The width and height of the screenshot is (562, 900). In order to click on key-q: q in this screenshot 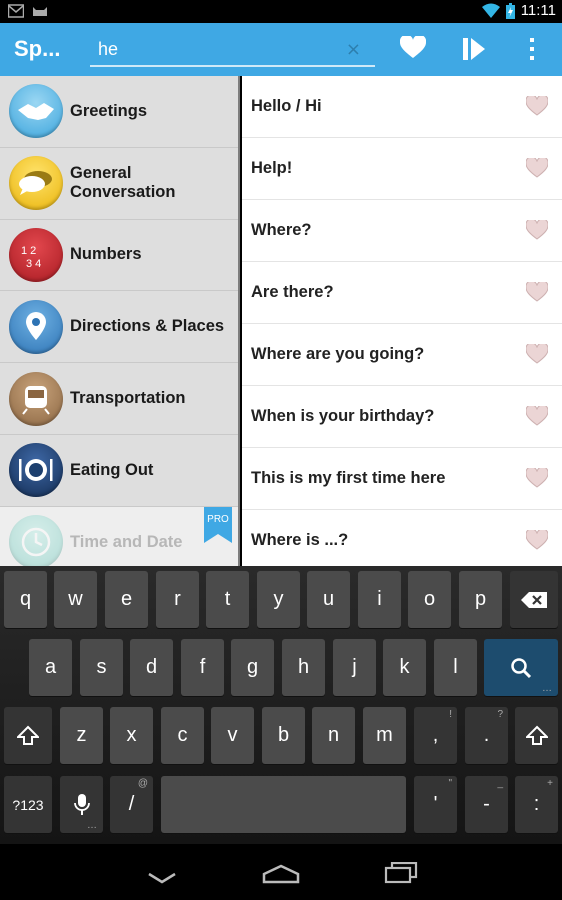, I will do `click(25, 599)`.